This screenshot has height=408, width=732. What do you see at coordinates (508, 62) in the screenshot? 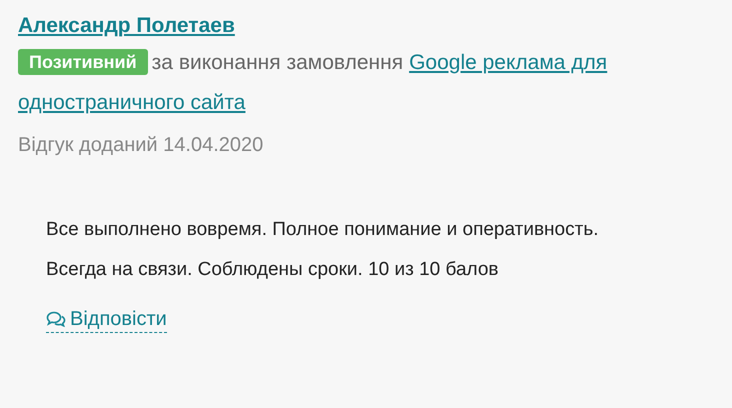
I see `order-link: Google реклама для` at bounding box center [508, 62].